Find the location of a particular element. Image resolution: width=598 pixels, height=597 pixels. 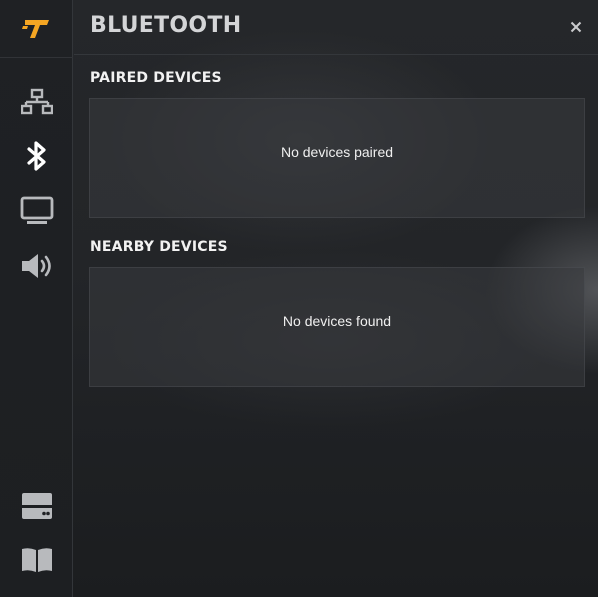

monitor-icon is located at coordinates (36, 210).